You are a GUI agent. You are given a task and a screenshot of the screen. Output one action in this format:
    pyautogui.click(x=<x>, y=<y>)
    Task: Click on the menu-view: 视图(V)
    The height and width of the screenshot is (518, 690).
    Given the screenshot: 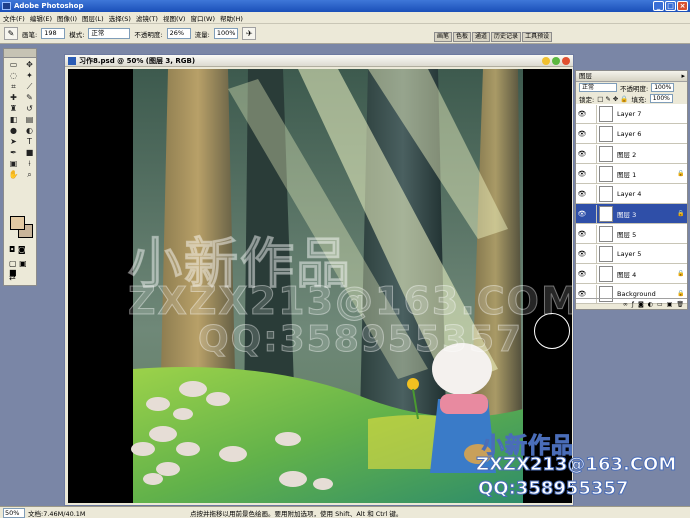 What is the action you would take?
    pyautogui.click(x=174, y=18)
    